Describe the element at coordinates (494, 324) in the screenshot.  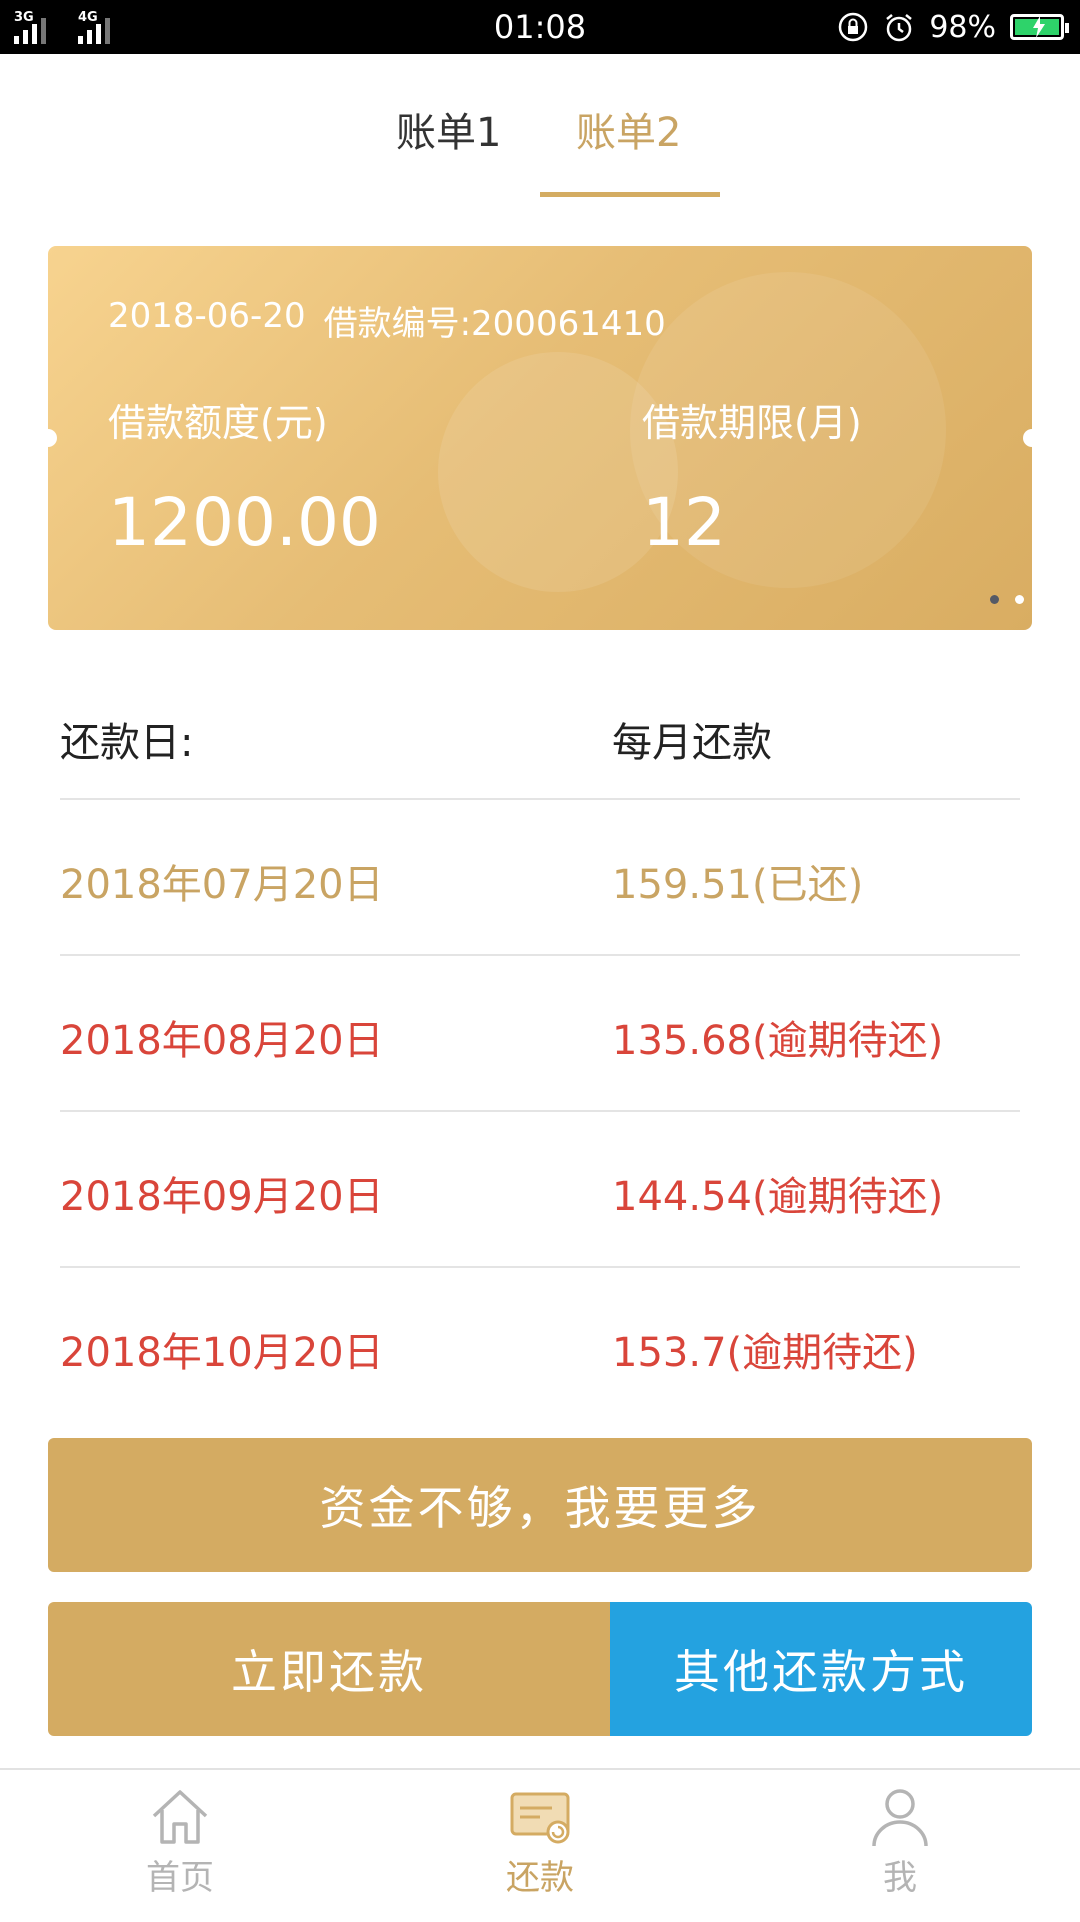
I see `loan-number: 借款编号:200061410` at that location.